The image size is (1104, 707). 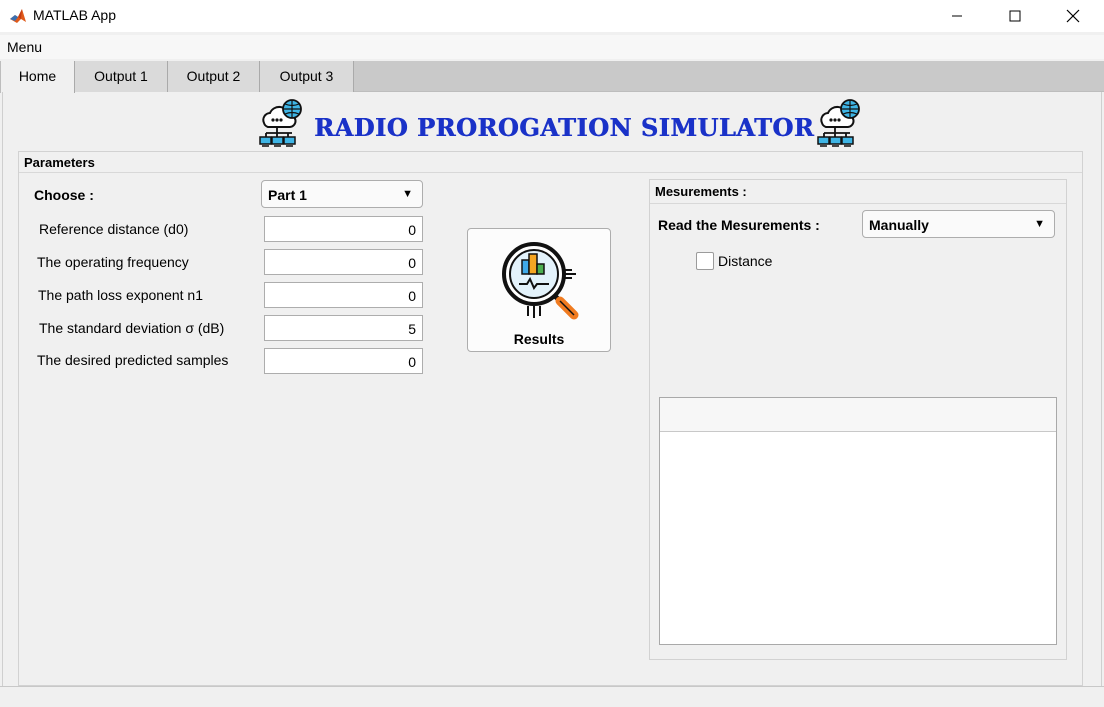 I want to click on choose-dropdown-value: Part 1, so click(x=287, y=195).